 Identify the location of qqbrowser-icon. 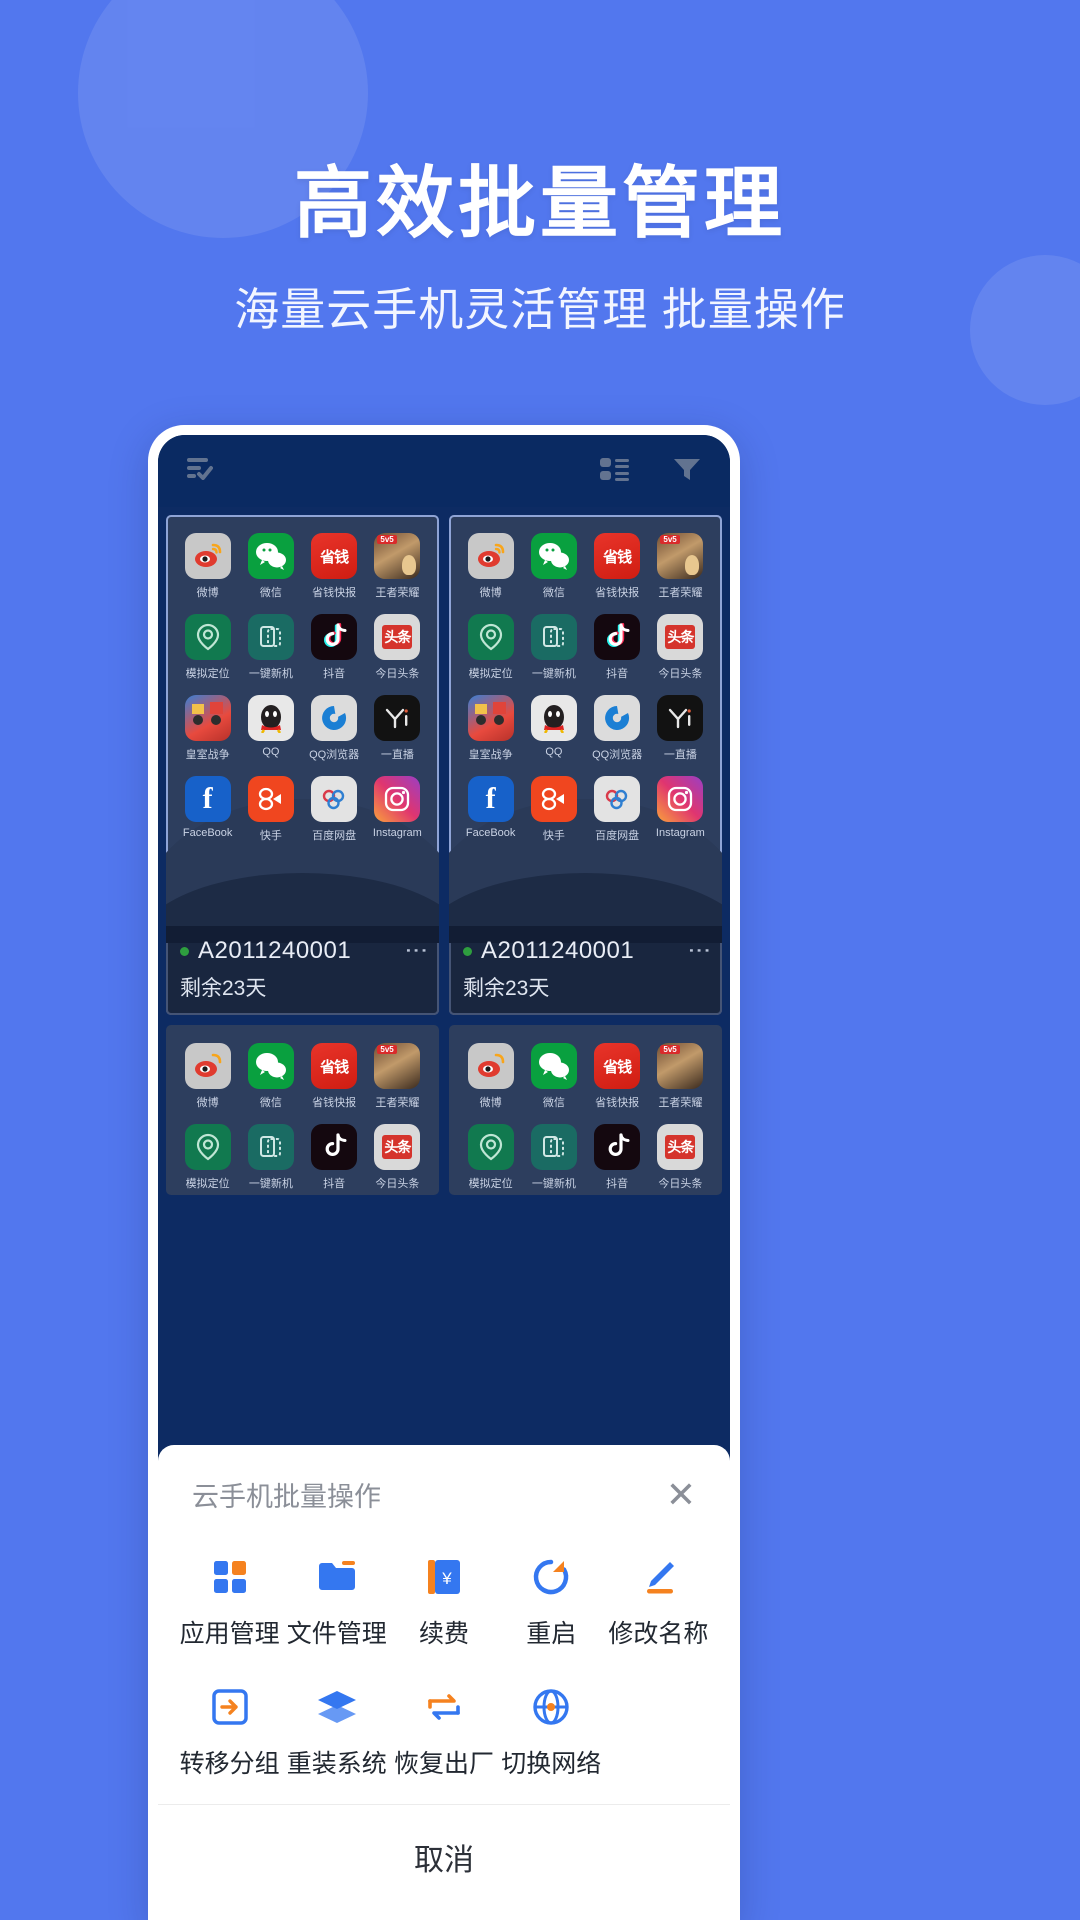
(334, 718).